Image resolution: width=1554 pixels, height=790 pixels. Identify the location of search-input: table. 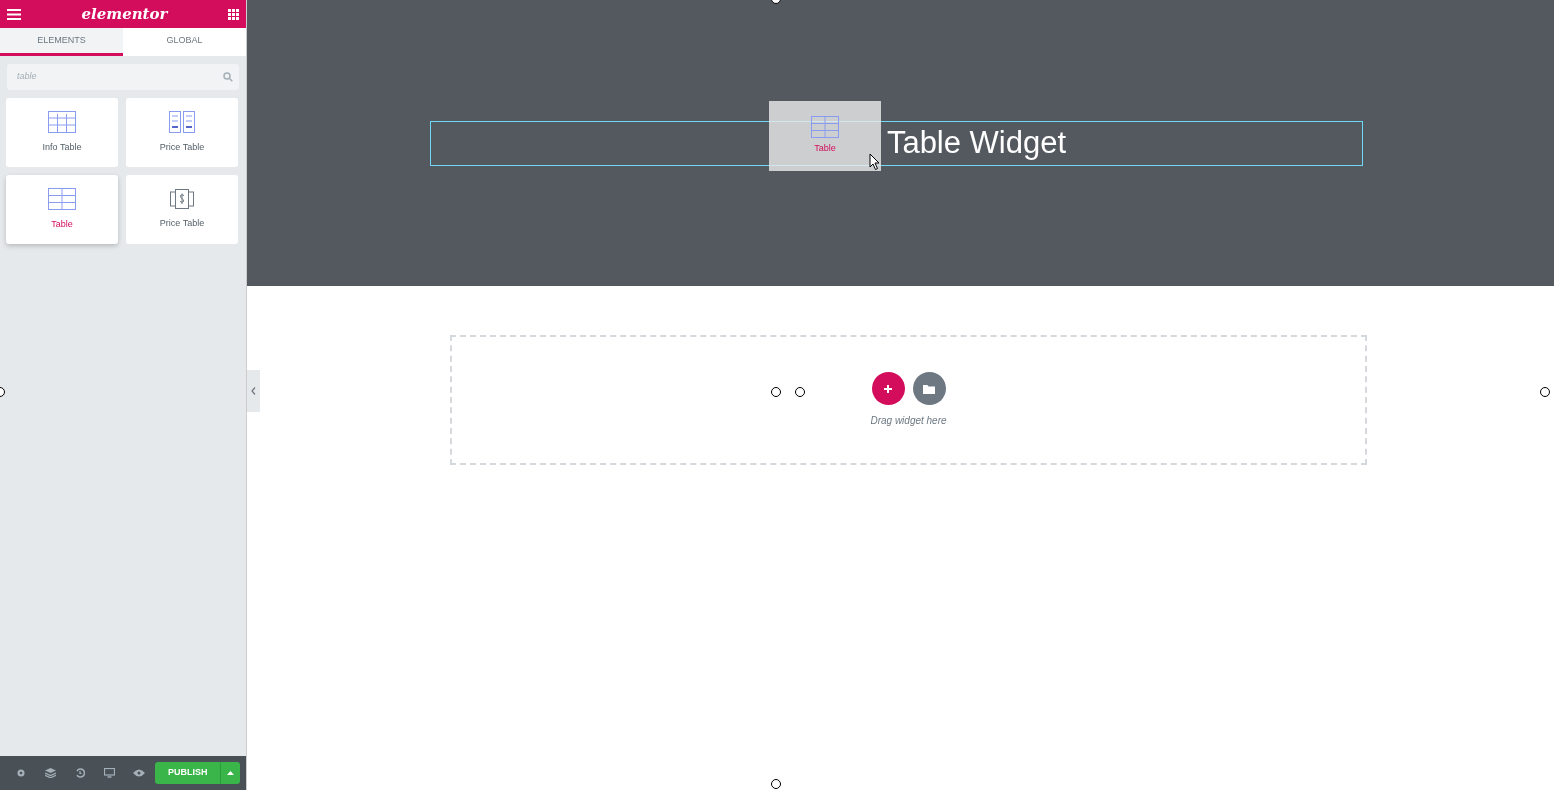
(119, 77).